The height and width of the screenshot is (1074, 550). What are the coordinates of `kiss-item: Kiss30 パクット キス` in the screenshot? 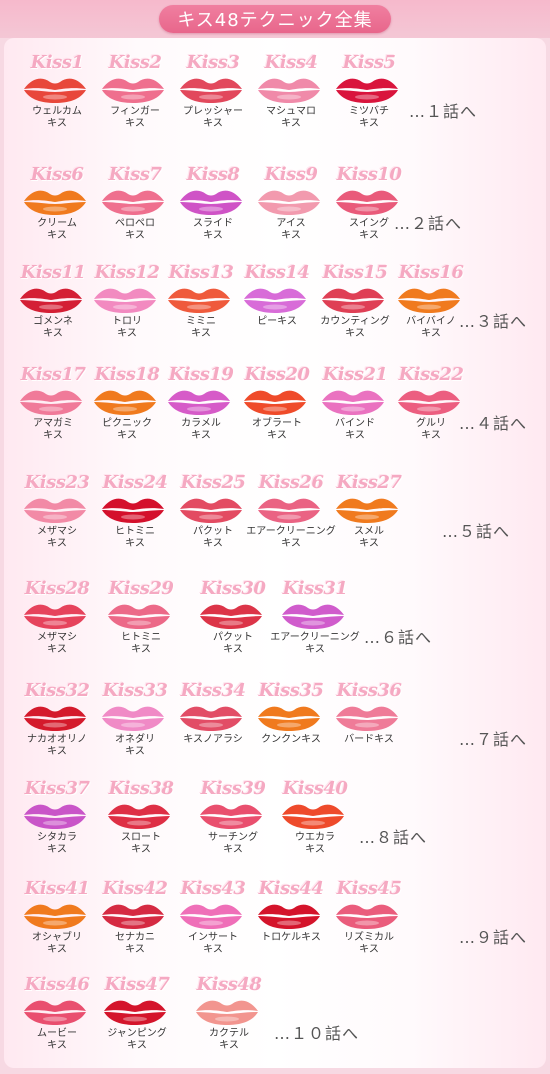 It's located at (233, 628).